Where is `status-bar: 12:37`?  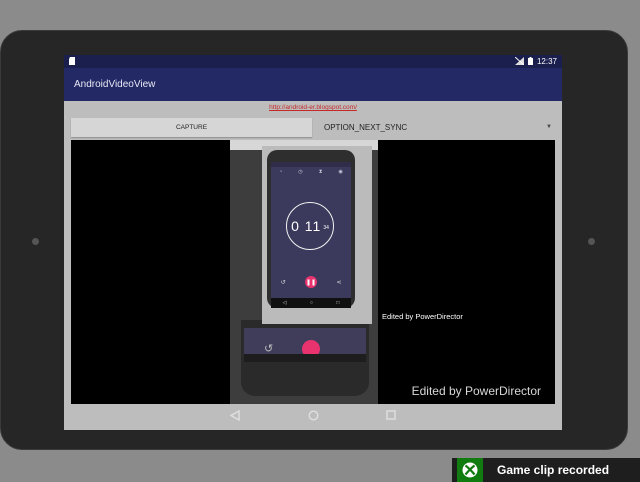
status-bar: 12:37 is located at coordinates (313, 61).